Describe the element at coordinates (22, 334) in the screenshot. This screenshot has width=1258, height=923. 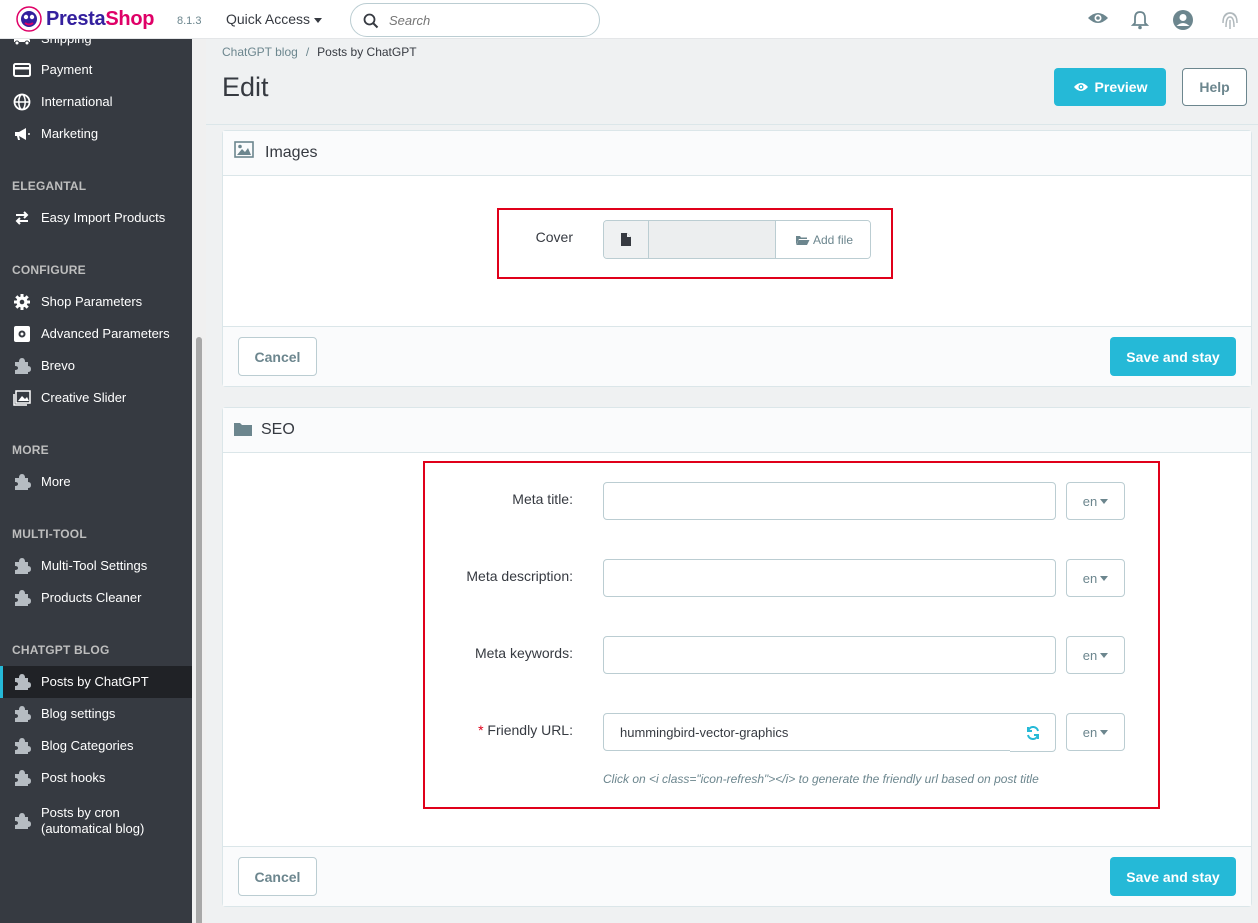
I see `settings-box-icon` at that location.